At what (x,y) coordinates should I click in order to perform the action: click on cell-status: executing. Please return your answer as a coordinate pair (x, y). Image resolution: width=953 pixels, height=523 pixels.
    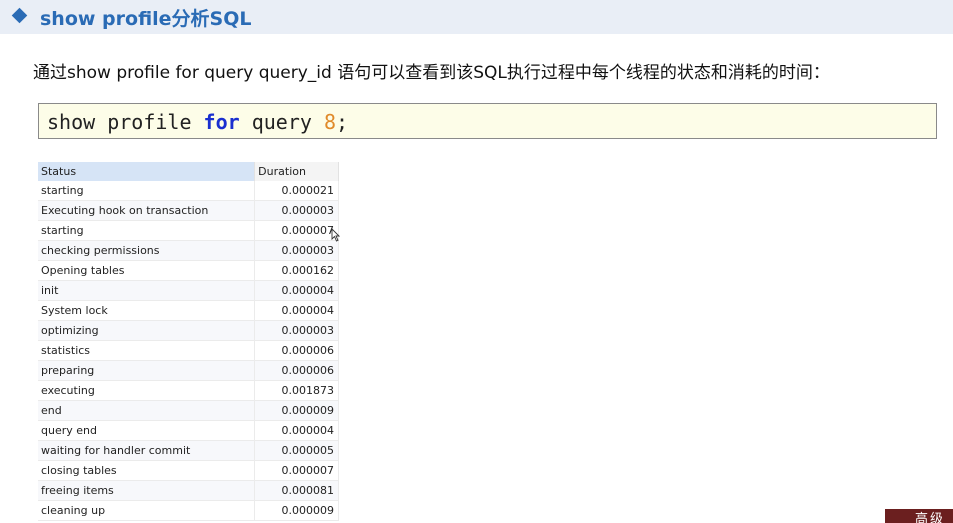
    Looking at the image, I should click on (147, 390).